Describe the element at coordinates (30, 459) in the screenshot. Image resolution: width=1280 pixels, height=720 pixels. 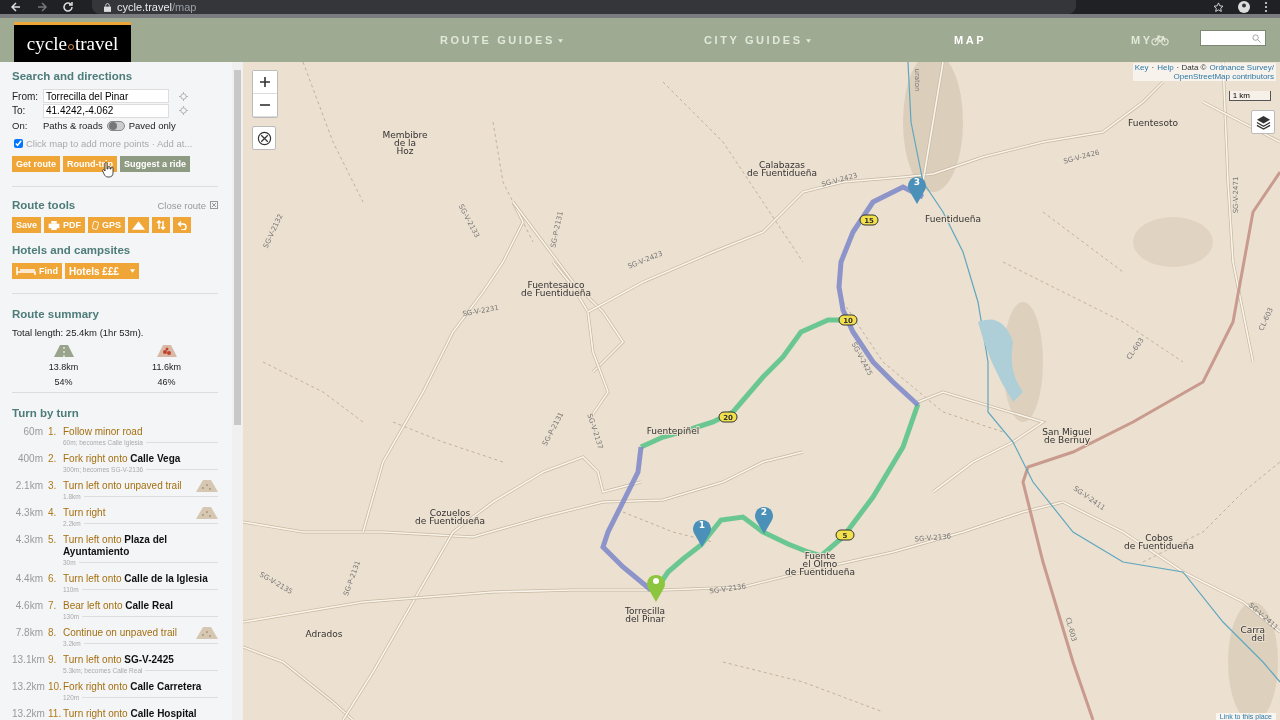
I see `cumulative-distance: 400m` at that location.